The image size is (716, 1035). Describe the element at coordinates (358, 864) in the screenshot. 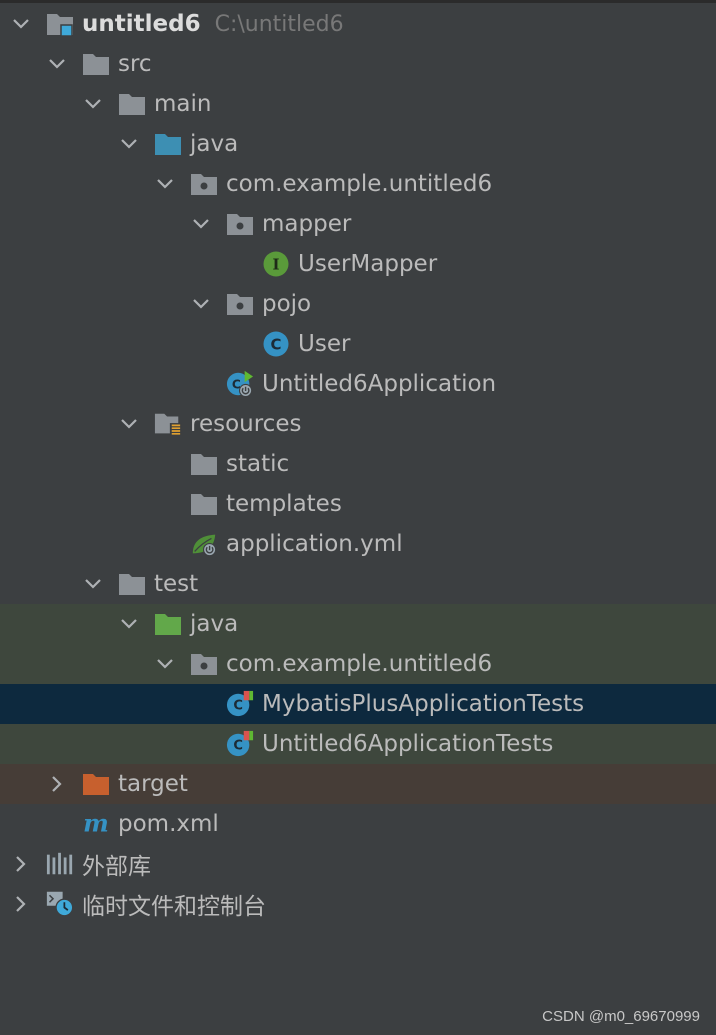

I see `tree-row-external-libraries: 外部库` at that location.